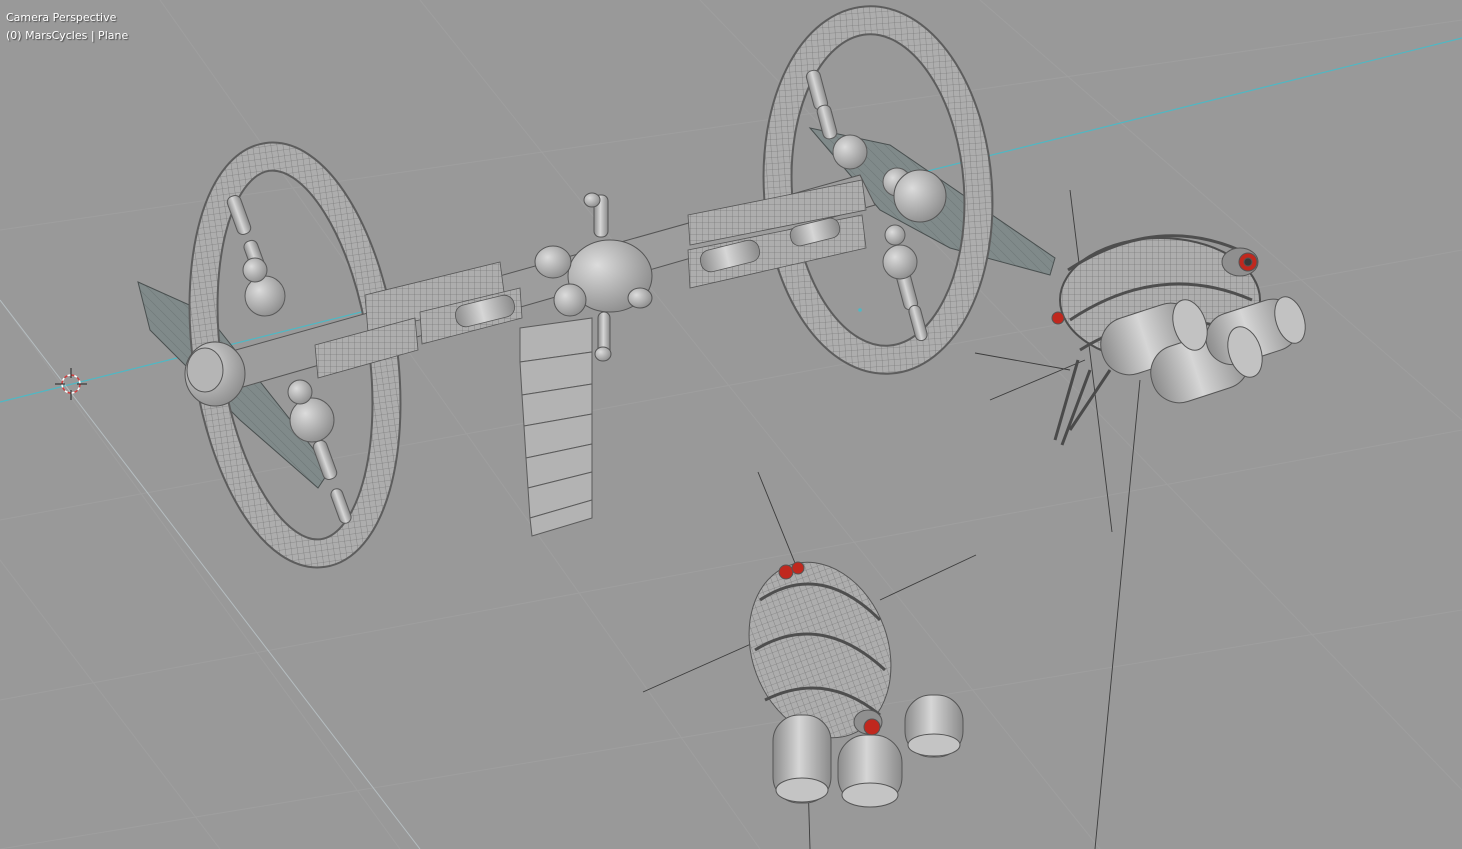  I want to click on thruster-red-bottom, so click(872, 727).